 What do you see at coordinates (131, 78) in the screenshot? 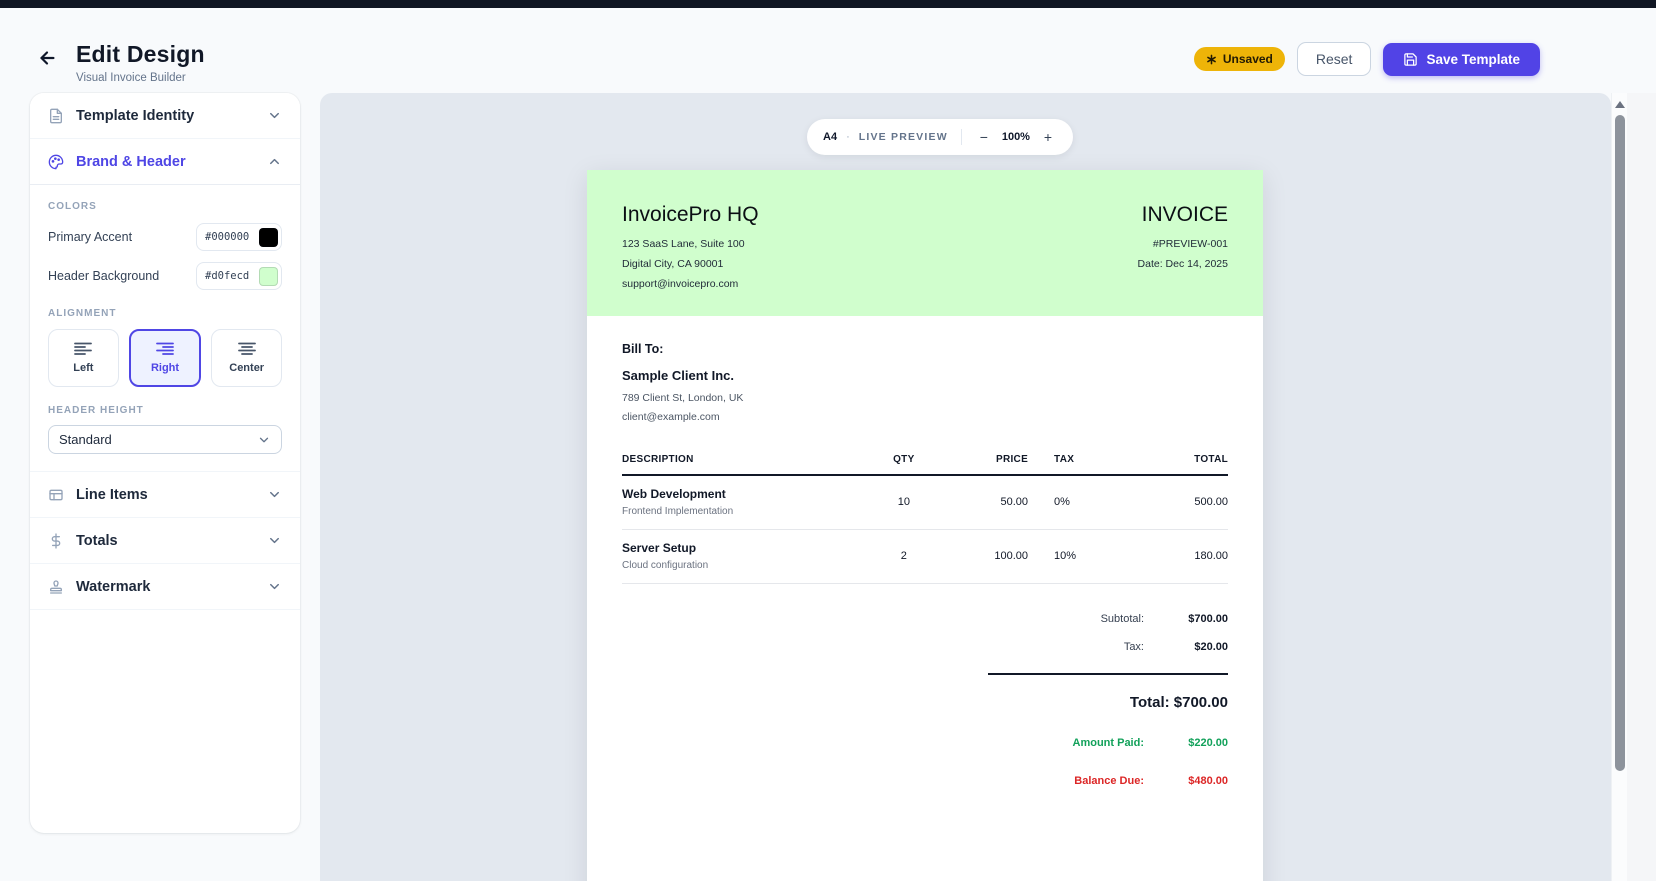
I see `page-subtitle: Visual Invoice Builder` at bounding box center [131, 78].